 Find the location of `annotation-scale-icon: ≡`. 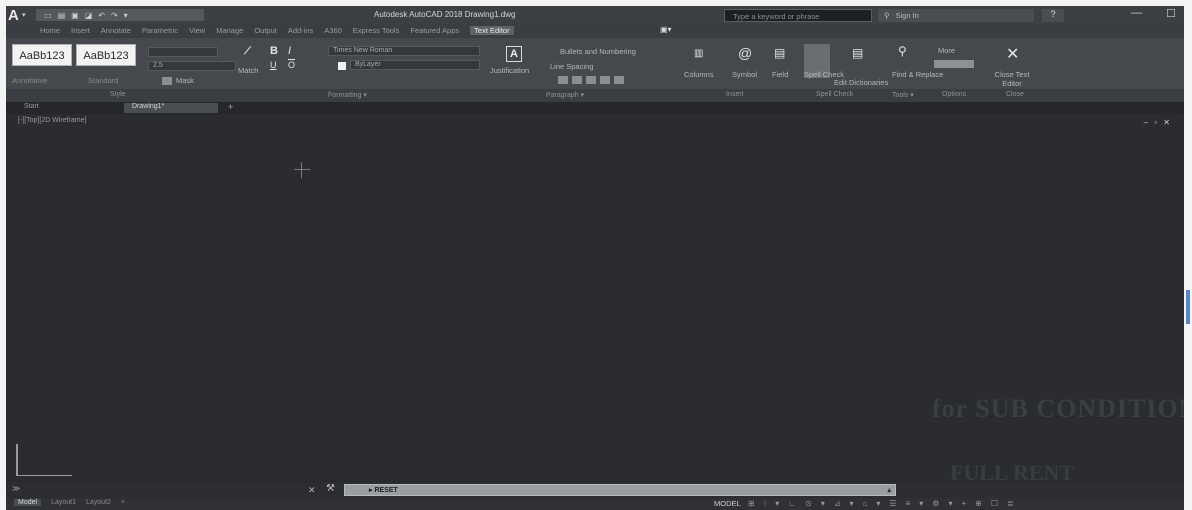

annotation-scale-icon: ≡ is located at coordinates (908, 503).